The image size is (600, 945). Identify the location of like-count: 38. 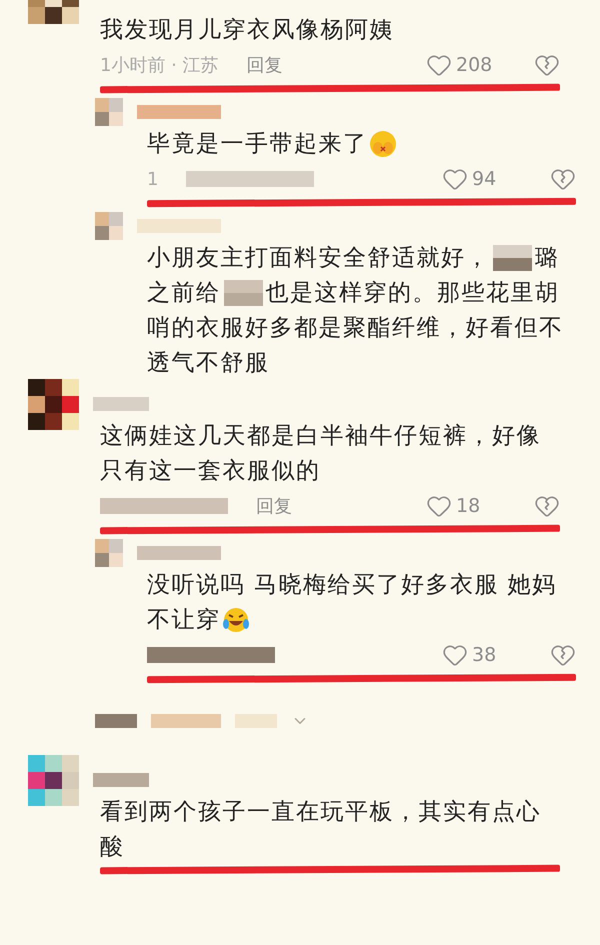
(485, 655).